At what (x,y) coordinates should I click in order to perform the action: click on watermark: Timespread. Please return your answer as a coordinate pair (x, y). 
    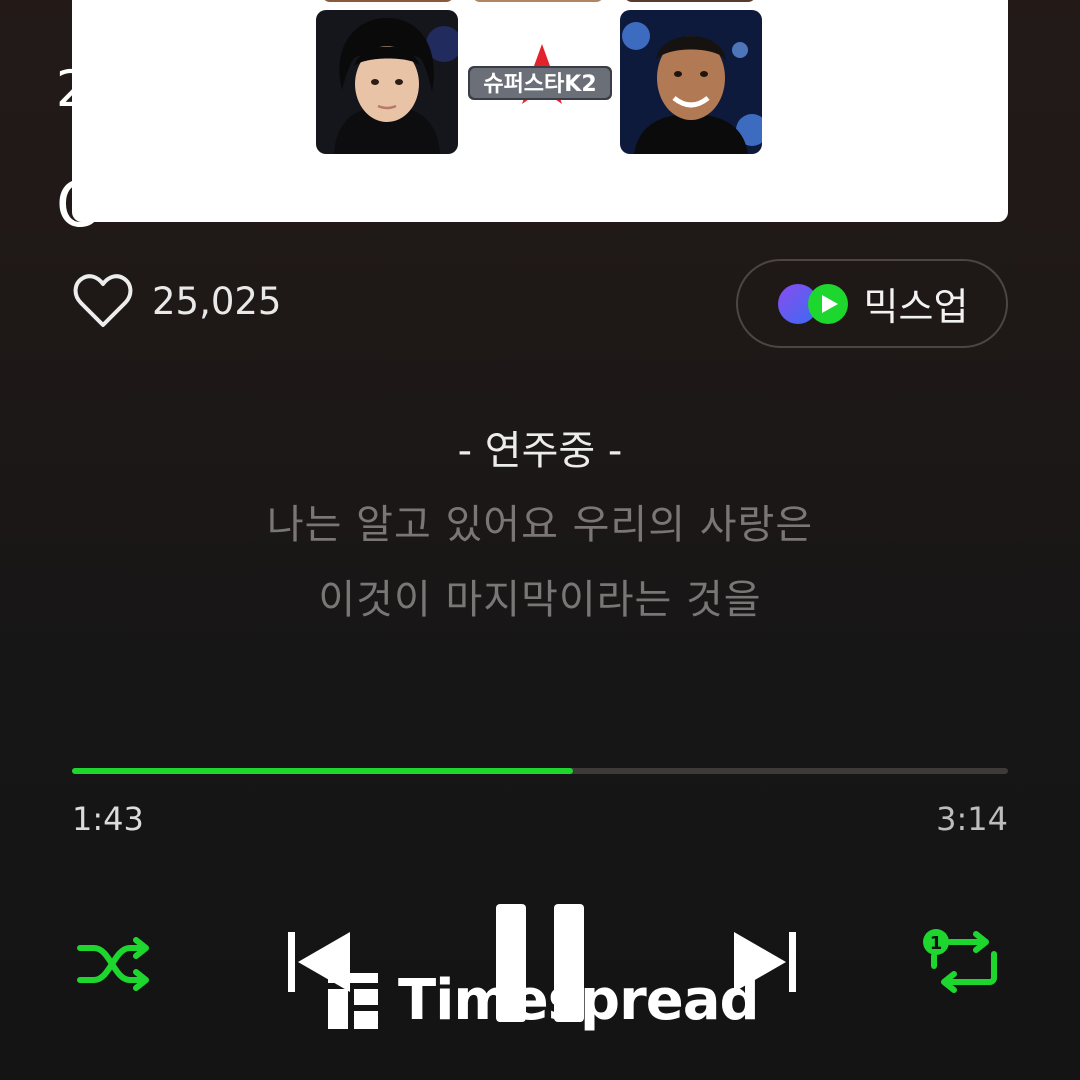
    Looking at the image, I should click on (544, 1000).